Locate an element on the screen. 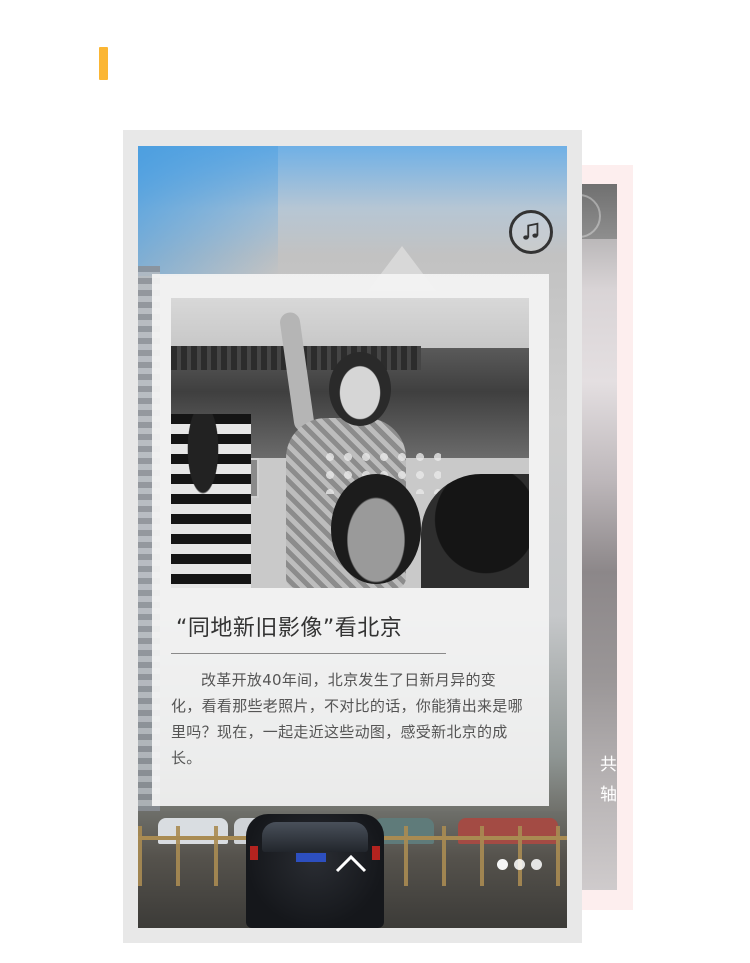 The image size is (750, 963). music-toggle-button is located at coordinates (531, 232).